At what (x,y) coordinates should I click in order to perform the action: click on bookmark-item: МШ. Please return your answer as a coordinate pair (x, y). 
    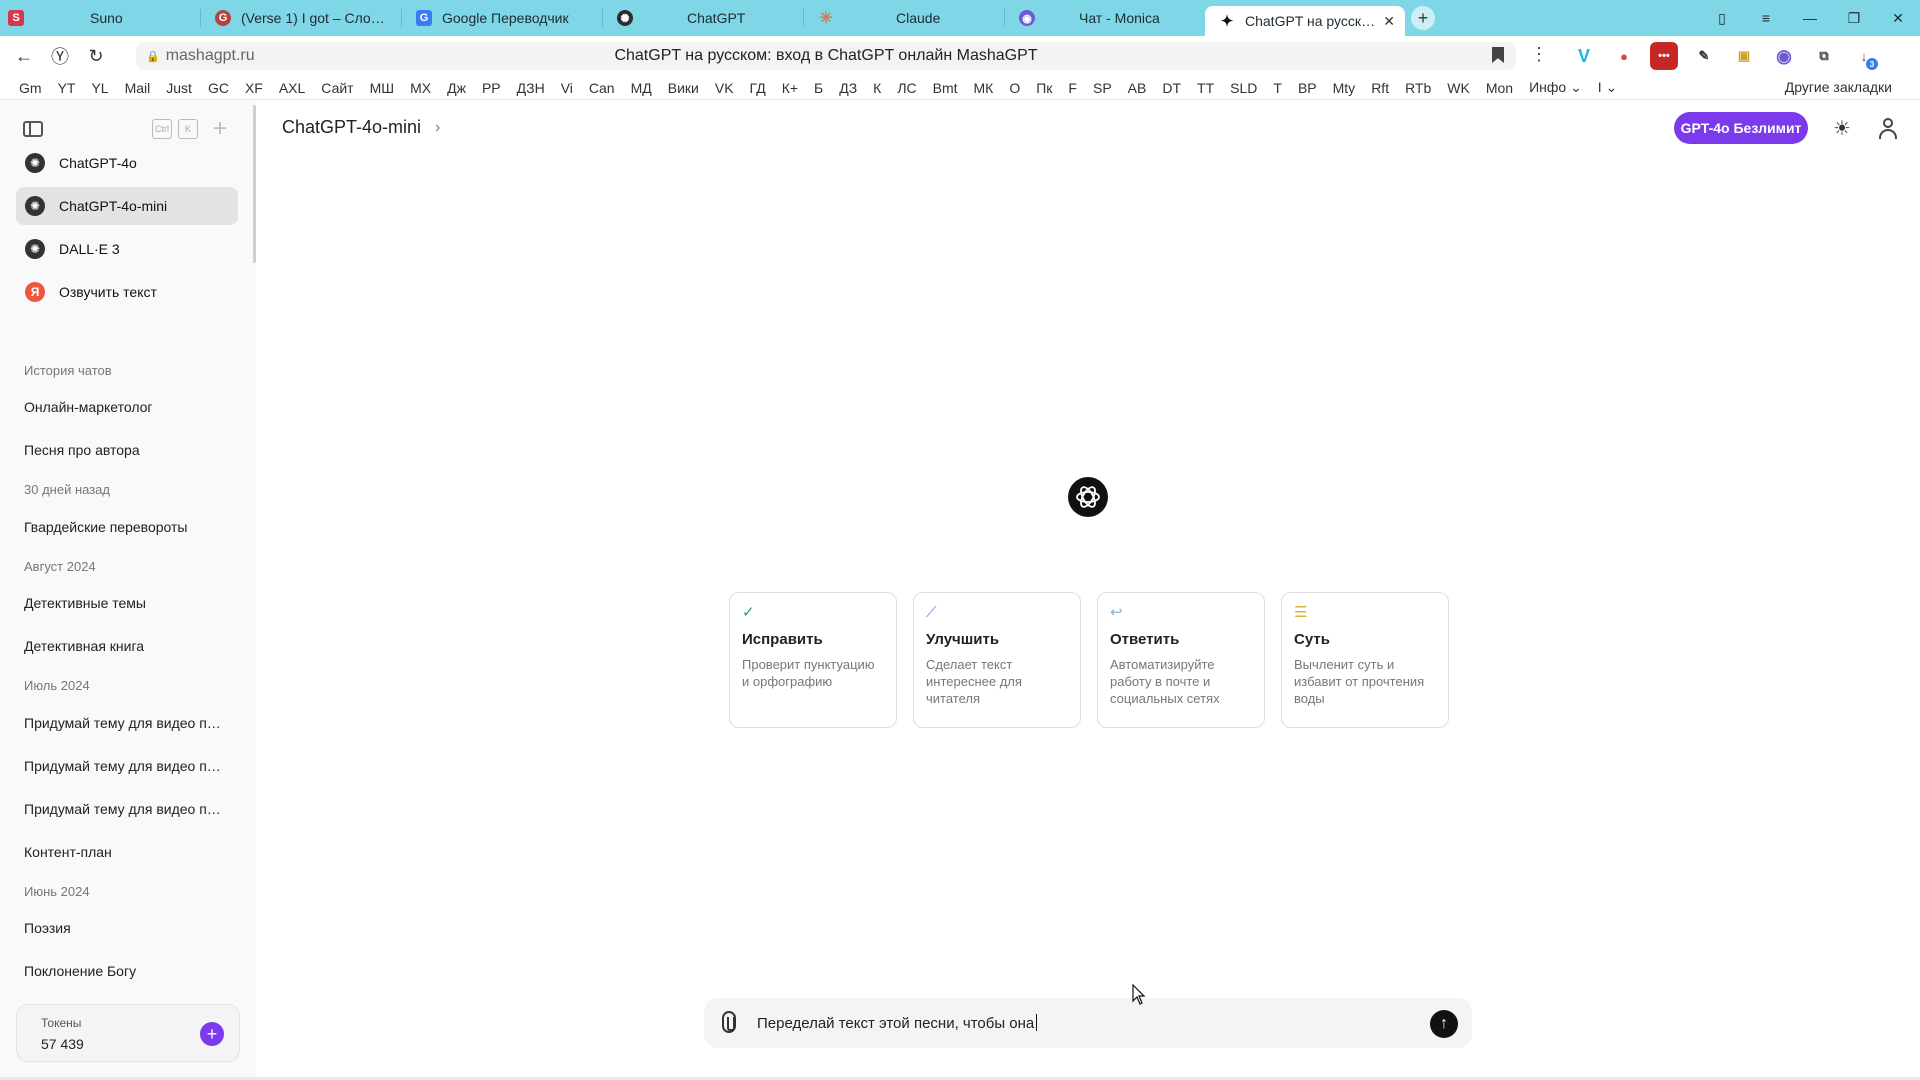
    Looking at the image, I should click on (382, 88).